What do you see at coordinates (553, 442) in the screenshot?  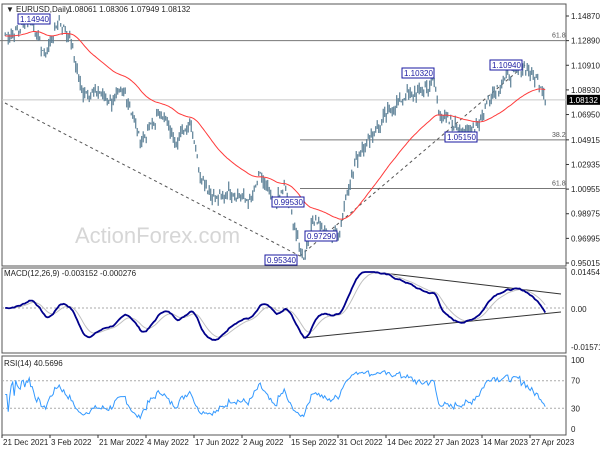 I see `date-tick-label: 27 Apr 2023` at bounding box center [553, 442].